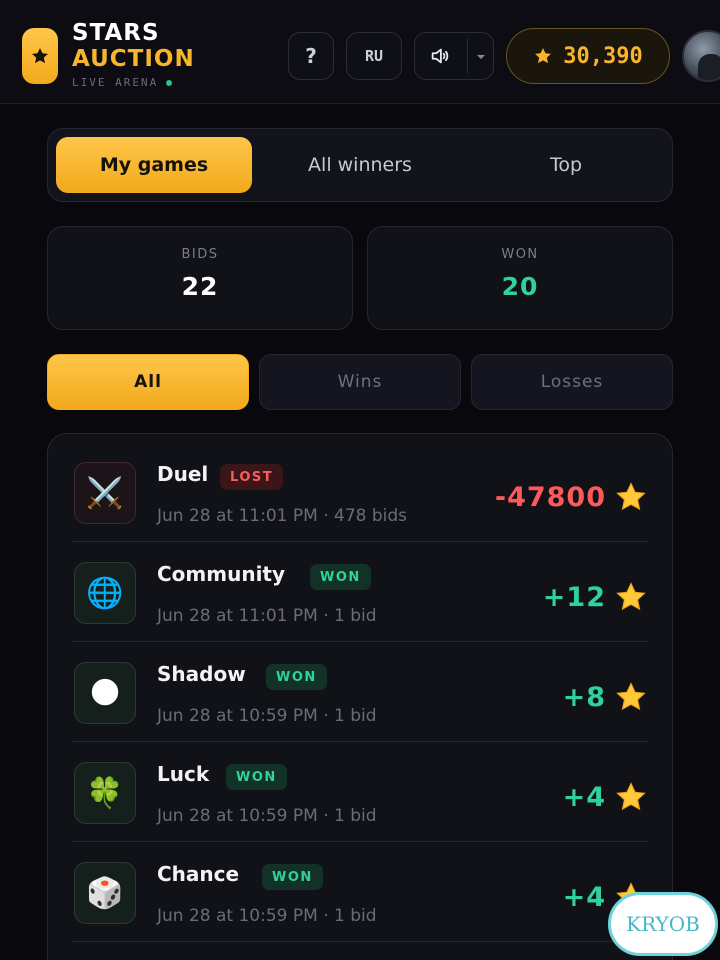 This screenshot has width=720, height=960. Describe the element at coordinates (360, 382) in the screenshot. I see `filter-wins: Wins` at that location.